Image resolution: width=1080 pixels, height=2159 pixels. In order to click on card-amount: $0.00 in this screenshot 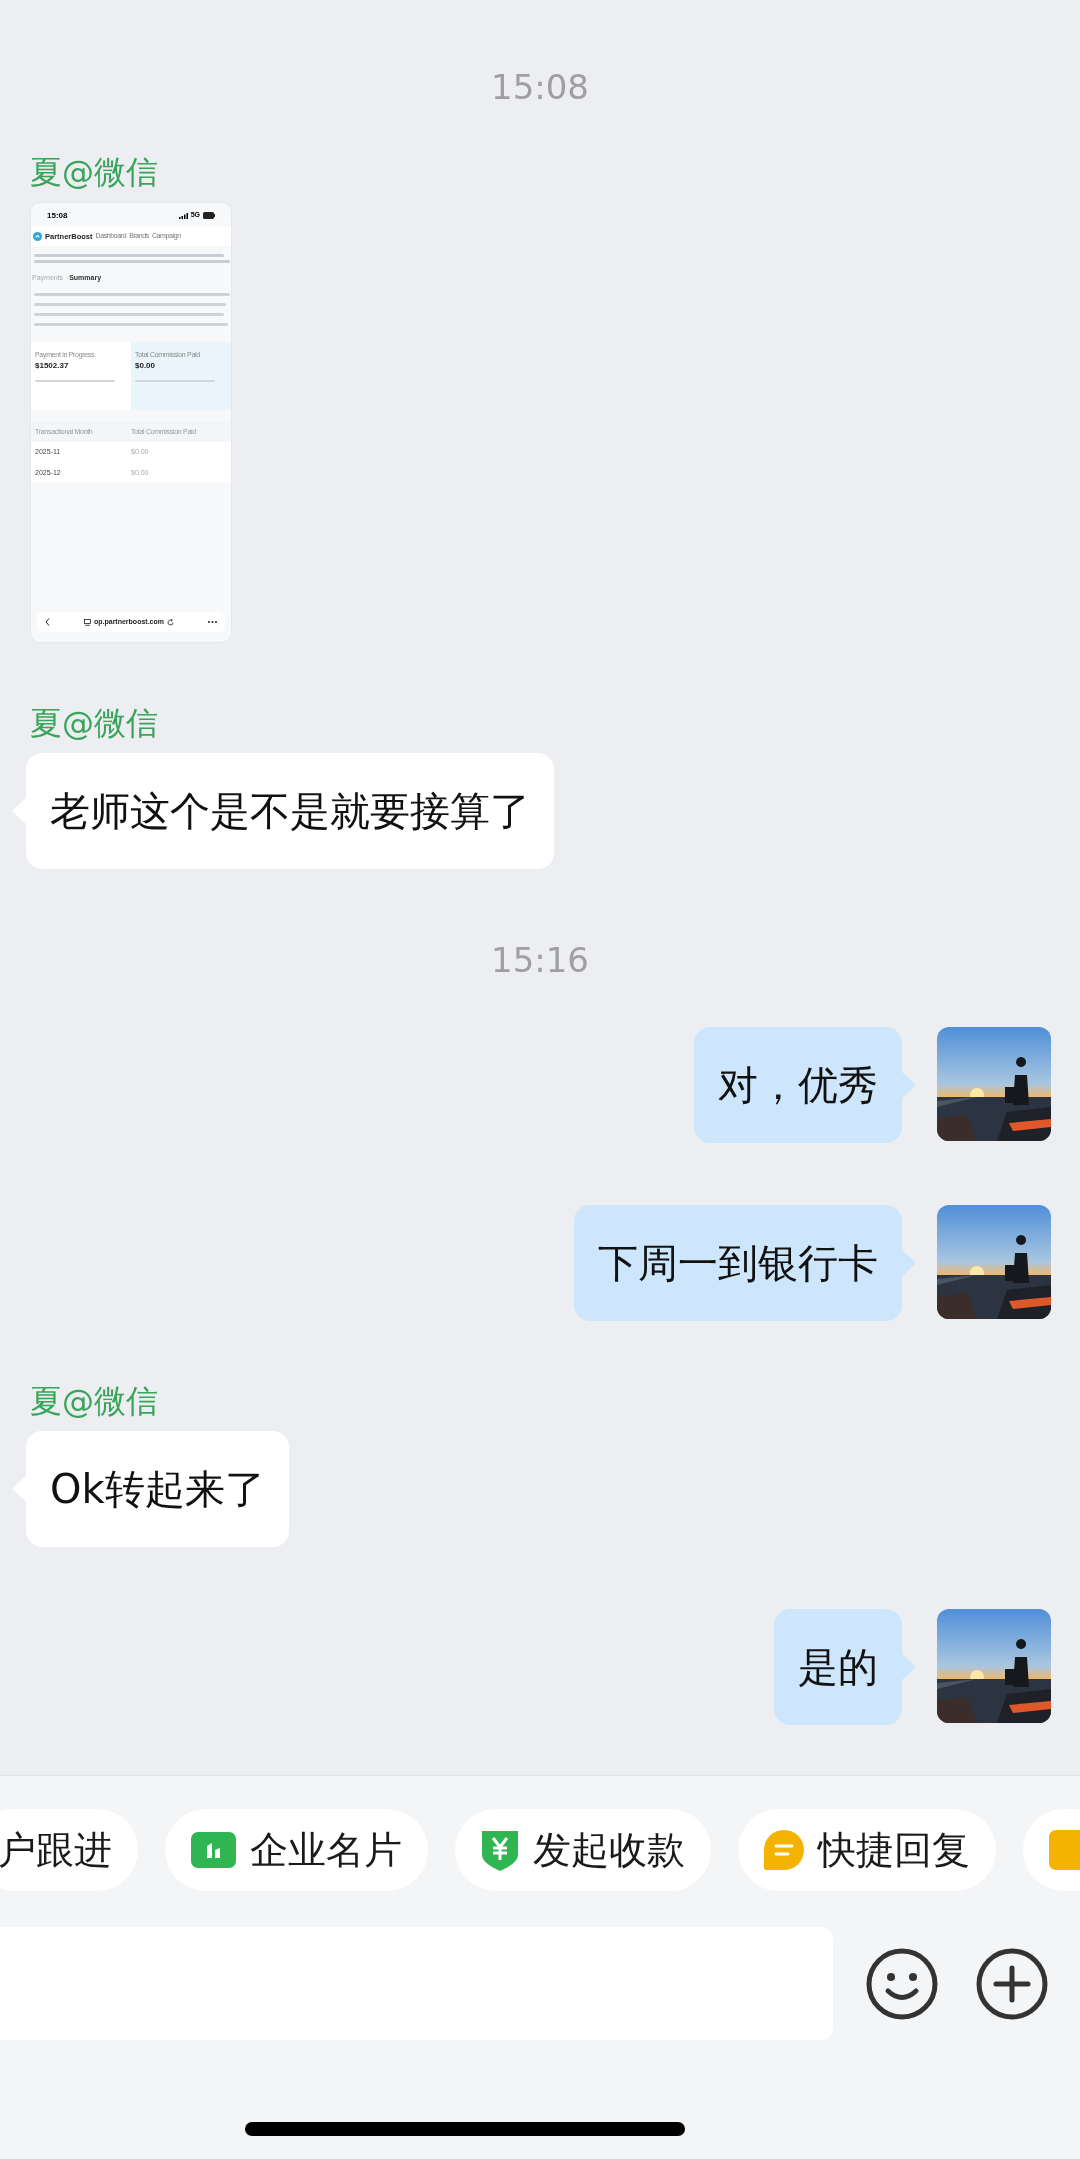, I will do `click(146, 366)`.